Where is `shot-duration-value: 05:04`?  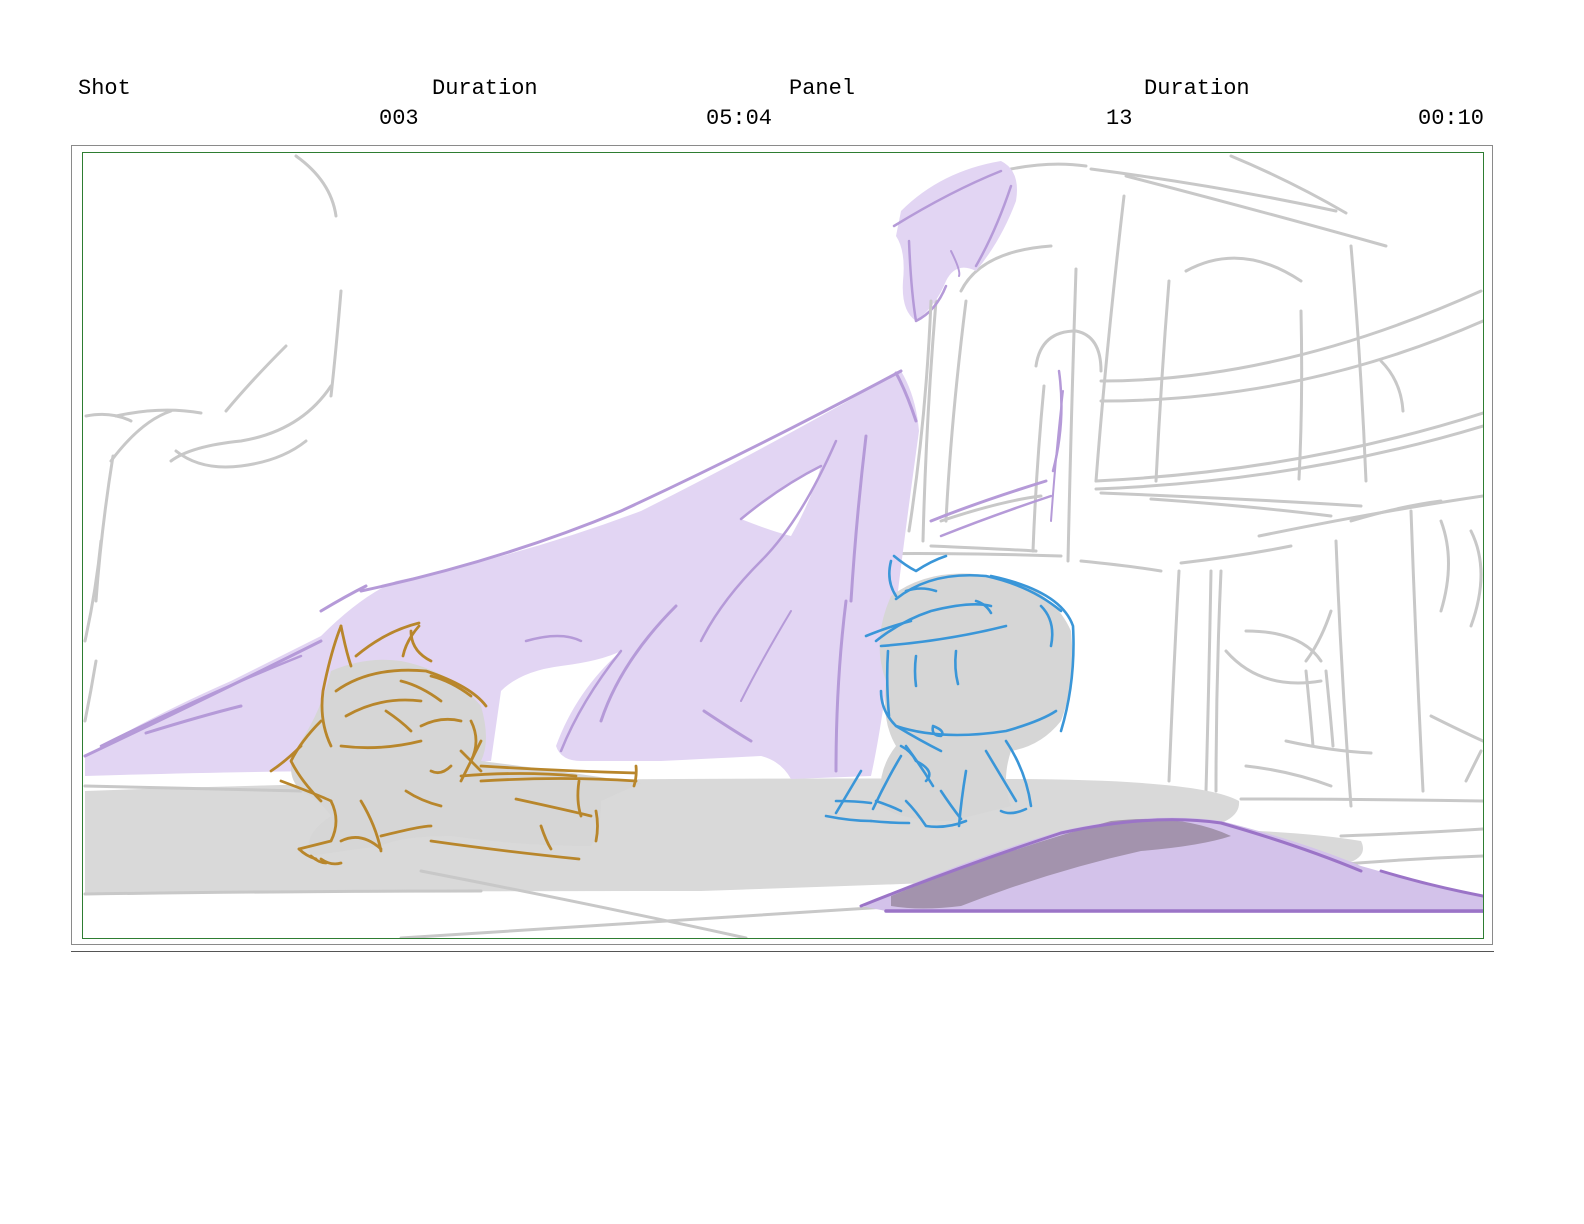 shot-duration-value: 05:04 is located at coordinates (739, 118).